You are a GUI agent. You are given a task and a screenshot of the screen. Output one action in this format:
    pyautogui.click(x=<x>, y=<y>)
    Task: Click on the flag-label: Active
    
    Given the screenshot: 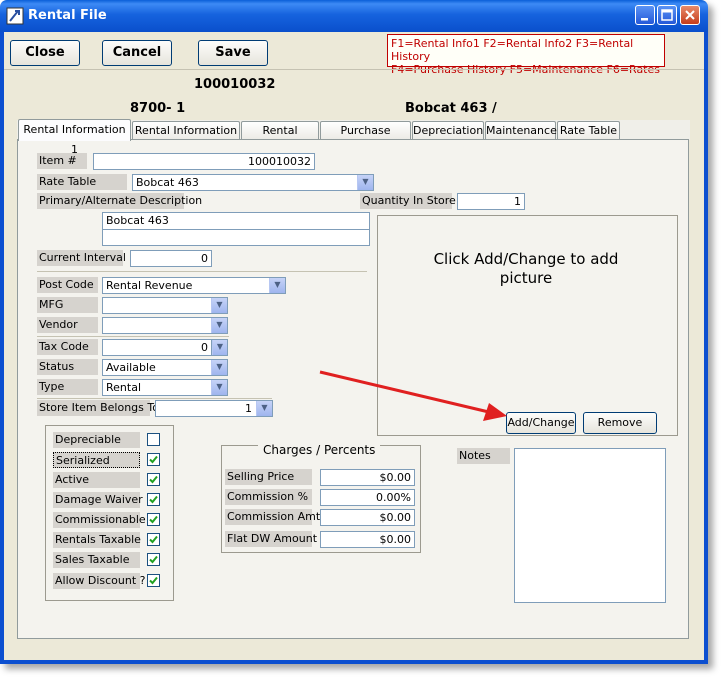 What is the action you would take?
    pyautogui.click(x=96, y=480)
    